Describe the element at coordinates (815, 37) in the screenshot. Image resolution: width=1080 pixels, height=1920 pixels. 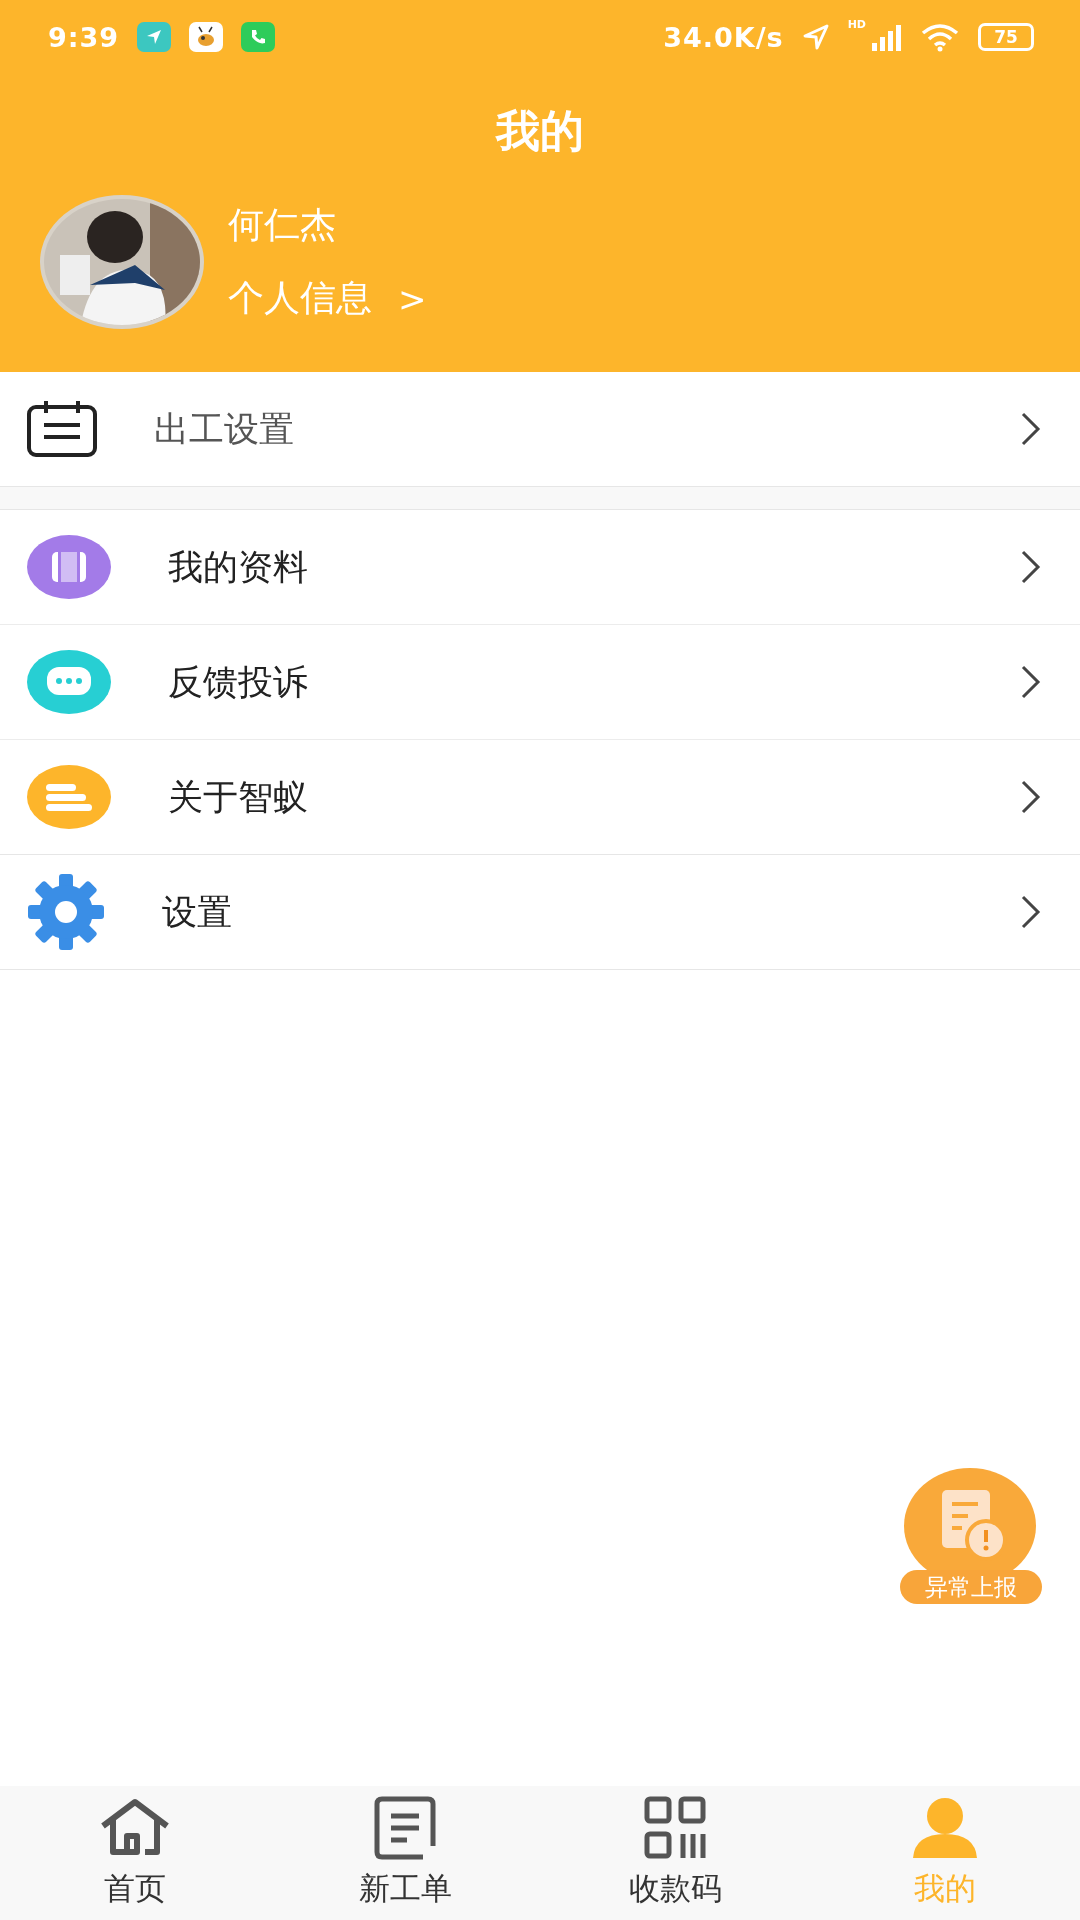
I see `location-arrow-icon` at that location.